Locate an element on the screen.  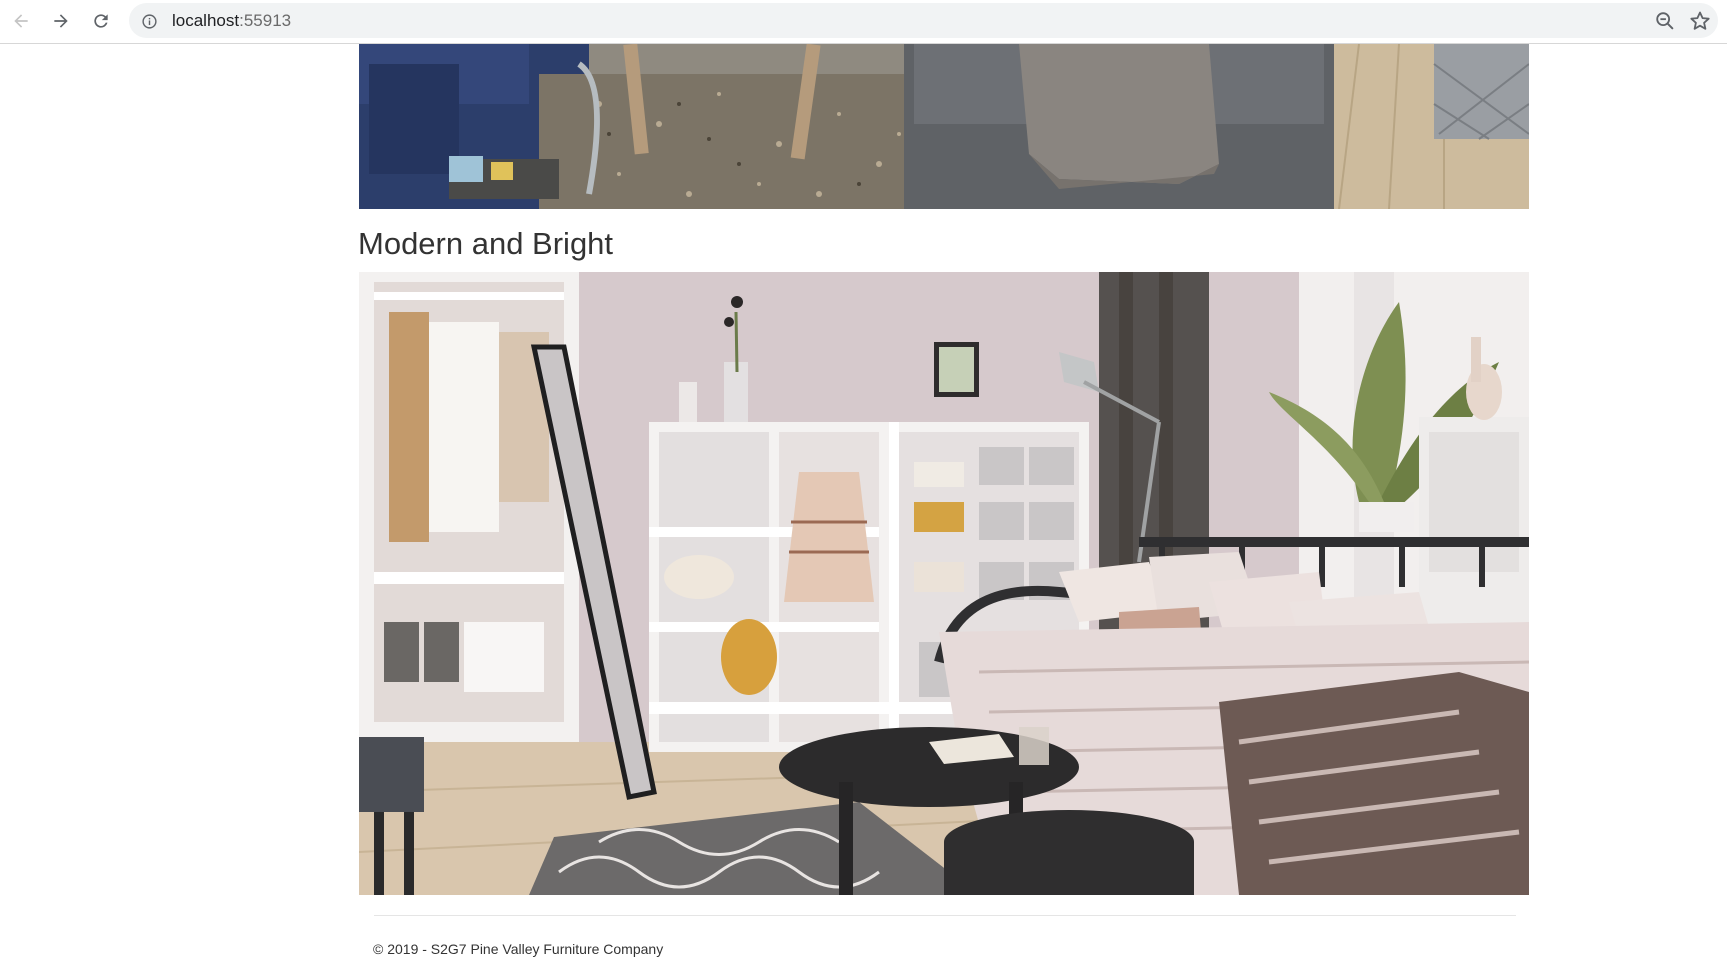
forward-button is located at coordinates (61, 21).